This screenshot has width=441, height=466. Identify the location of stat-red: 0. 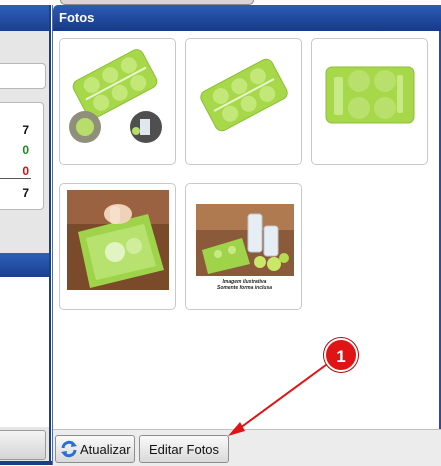
(25, 171).